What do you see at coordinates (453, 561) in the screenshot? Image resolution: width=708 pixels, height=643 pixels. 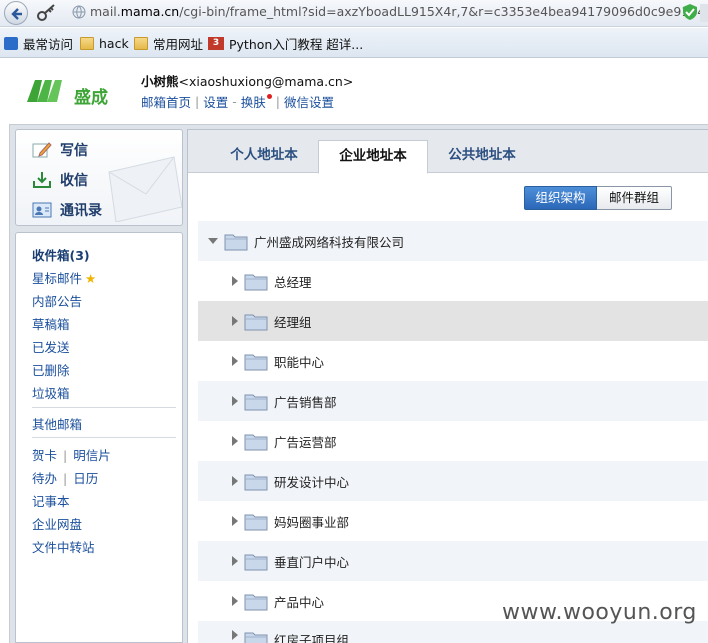 I see `department-row: 垂直门户中心` at bounding box center [453, 561].